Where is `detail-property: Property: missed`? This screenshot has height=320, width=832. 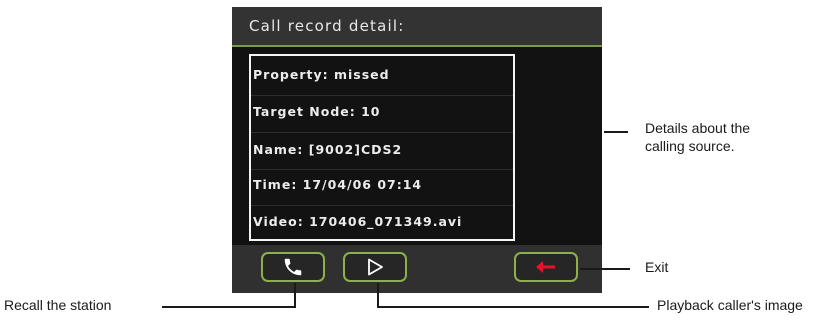
detail-property: Property: missed is located at coordinates (321, 74).